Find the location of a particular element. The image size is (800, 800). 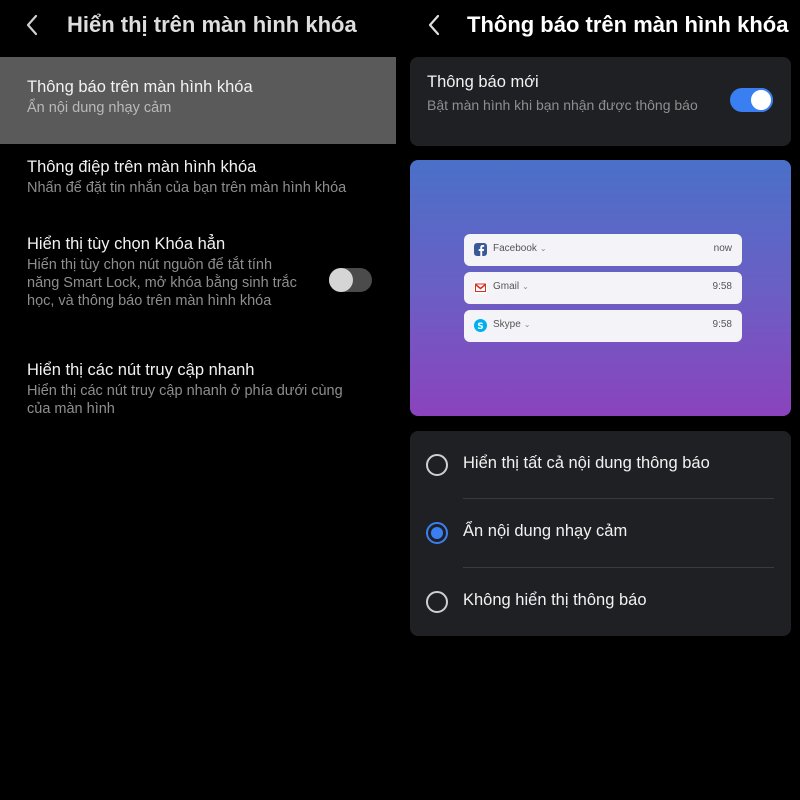

page-title: Thông báo trên màn hình khóa is located at coordinates (628, 24).